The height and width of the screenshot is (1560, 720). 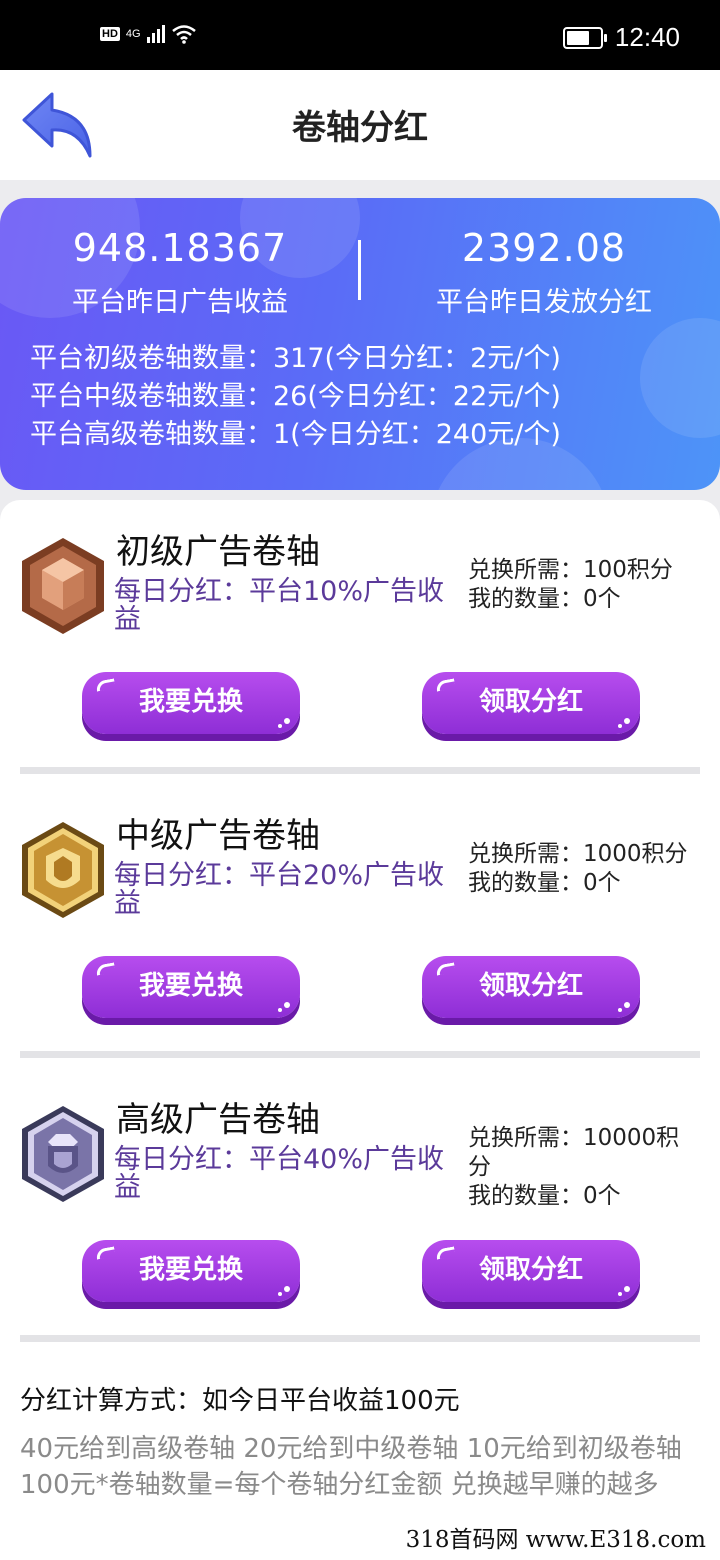 I want to click on exchange-cost: 兑换所需：1000积分, so click(x=578, y=854).